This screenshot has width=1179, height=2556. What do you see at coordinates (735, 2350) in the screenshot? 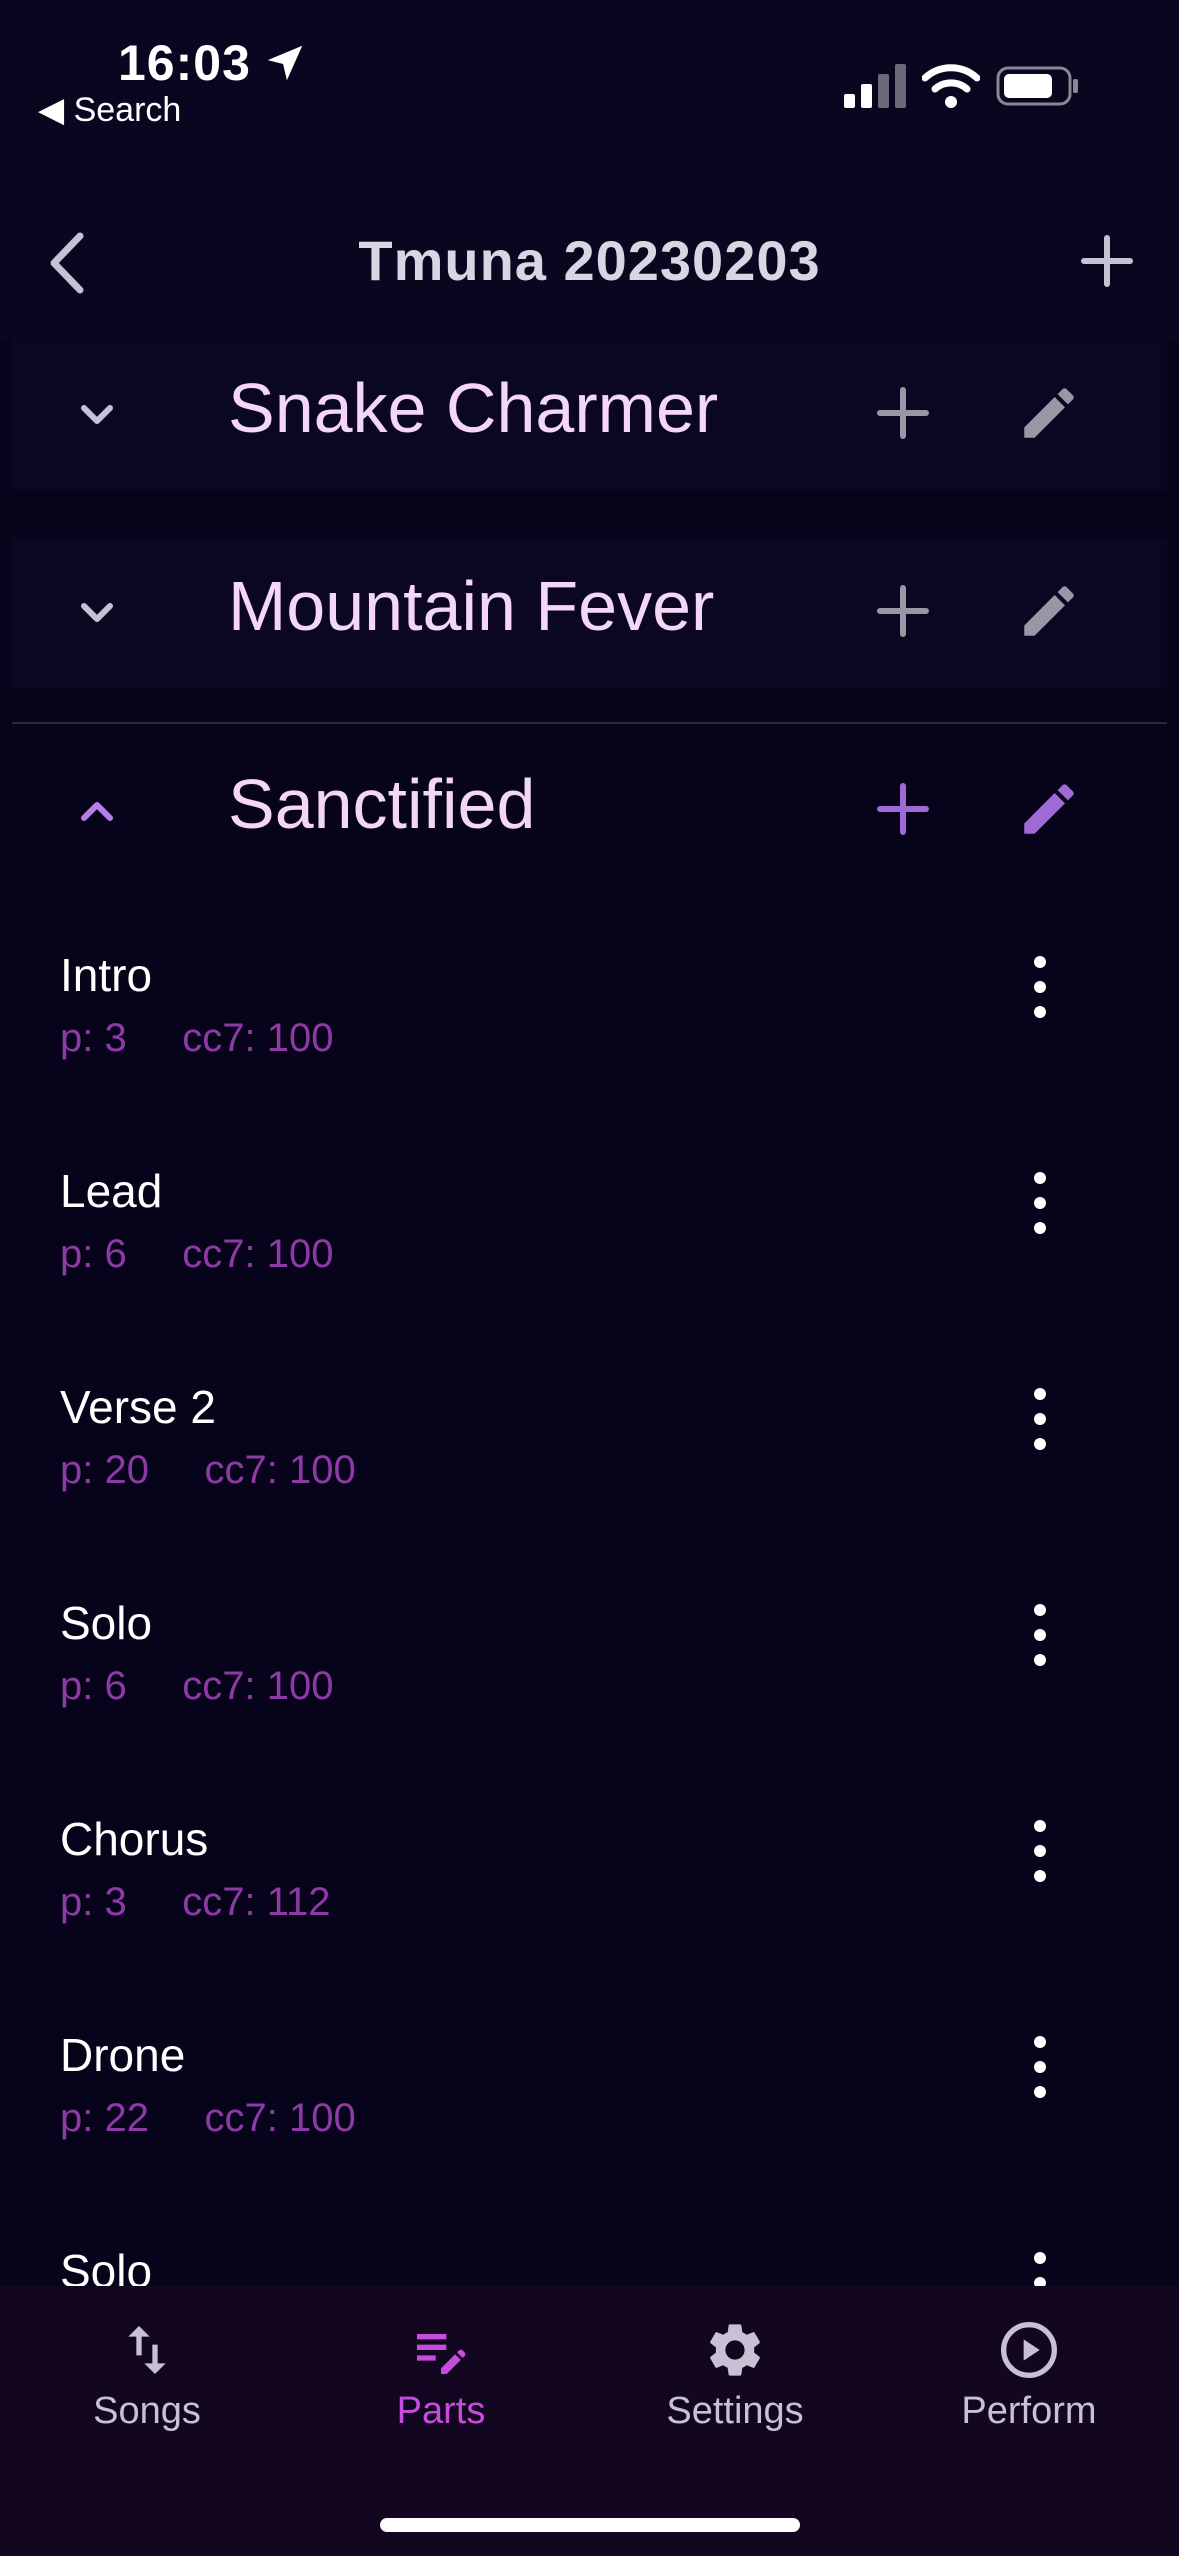
I see `gear-icon` at bounding box center [735, 2350].